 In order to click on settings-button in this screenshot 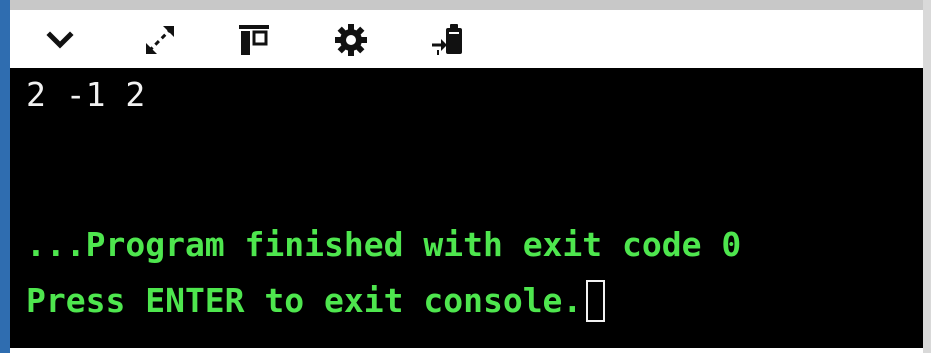, I will do `click(351, 40)`.